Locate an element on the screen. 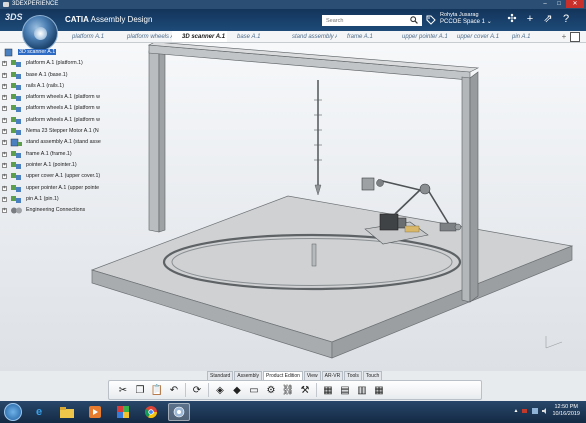 Image resolution: width=586 pixels, height=423 pixels. media-player-icon is located at coordinates (95, 412).